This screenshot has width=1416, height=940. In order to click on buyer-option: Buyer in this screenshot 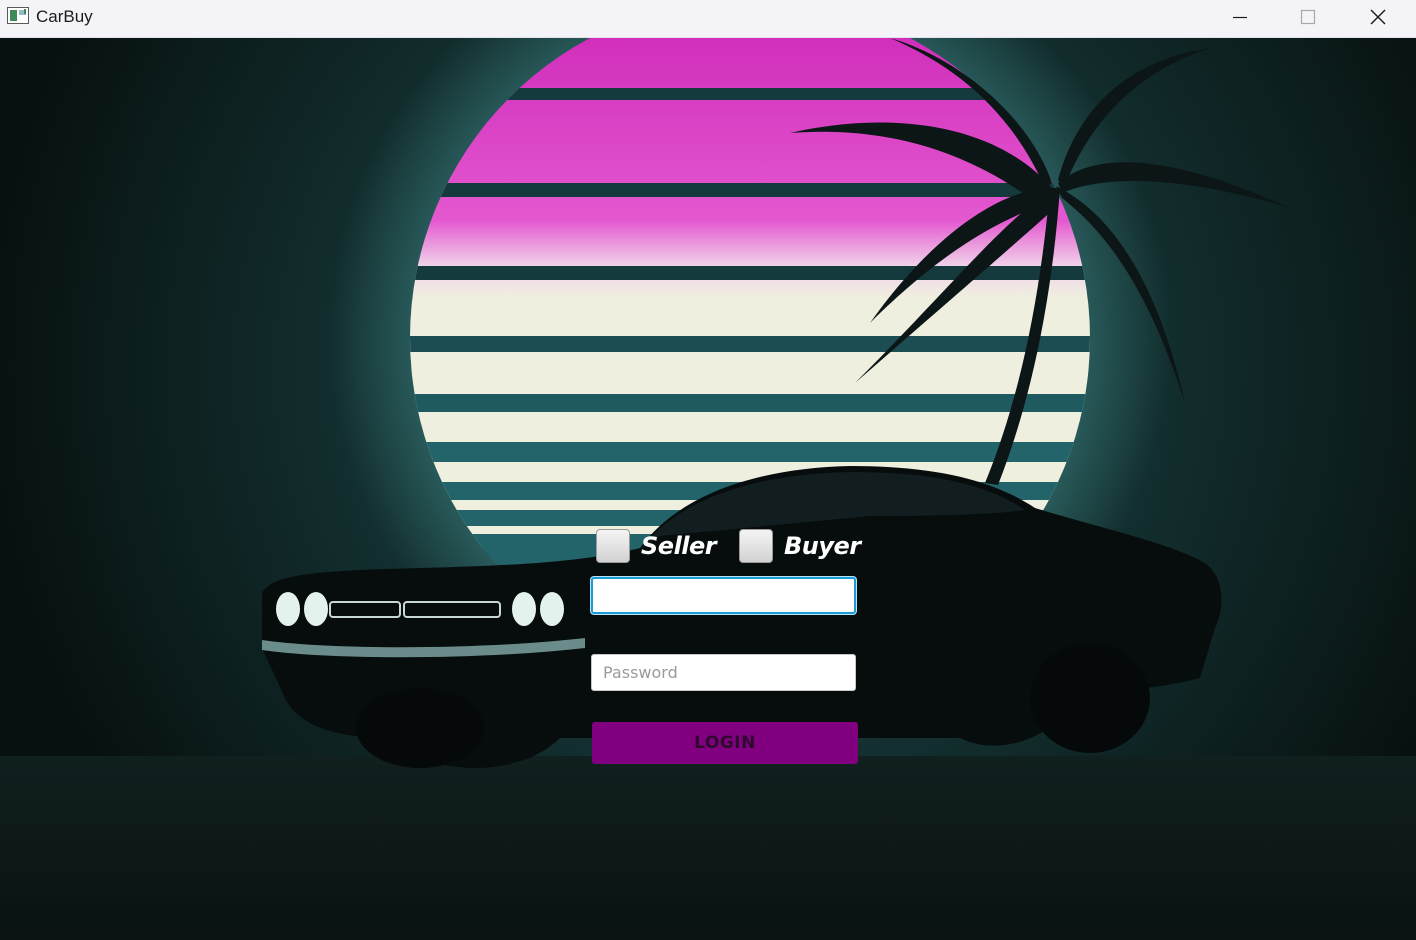, I will do `click(800, 546)`.